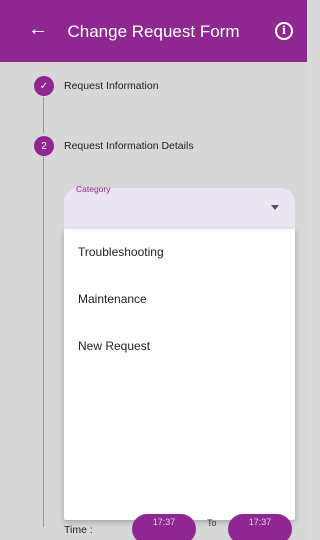 This screenshot has height=540, width=320. I want to click on category-select: Category, so click(179, 207).